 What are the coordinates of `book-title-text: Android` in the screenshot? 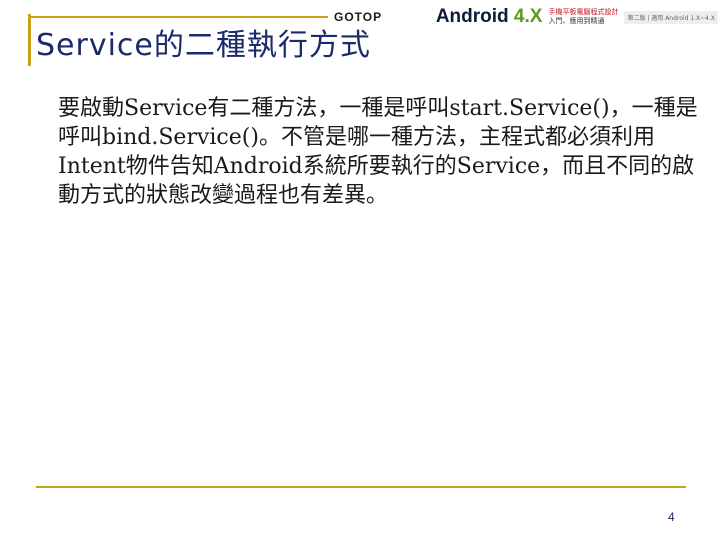 It's located at (474, 16).